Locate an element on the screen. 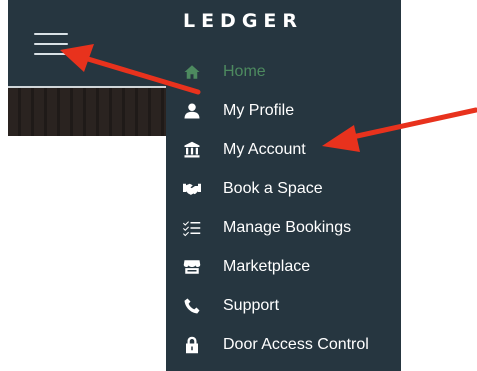 The image size is (477, 371). brand-logo: LEDGER is located at coordinates (243, 21).